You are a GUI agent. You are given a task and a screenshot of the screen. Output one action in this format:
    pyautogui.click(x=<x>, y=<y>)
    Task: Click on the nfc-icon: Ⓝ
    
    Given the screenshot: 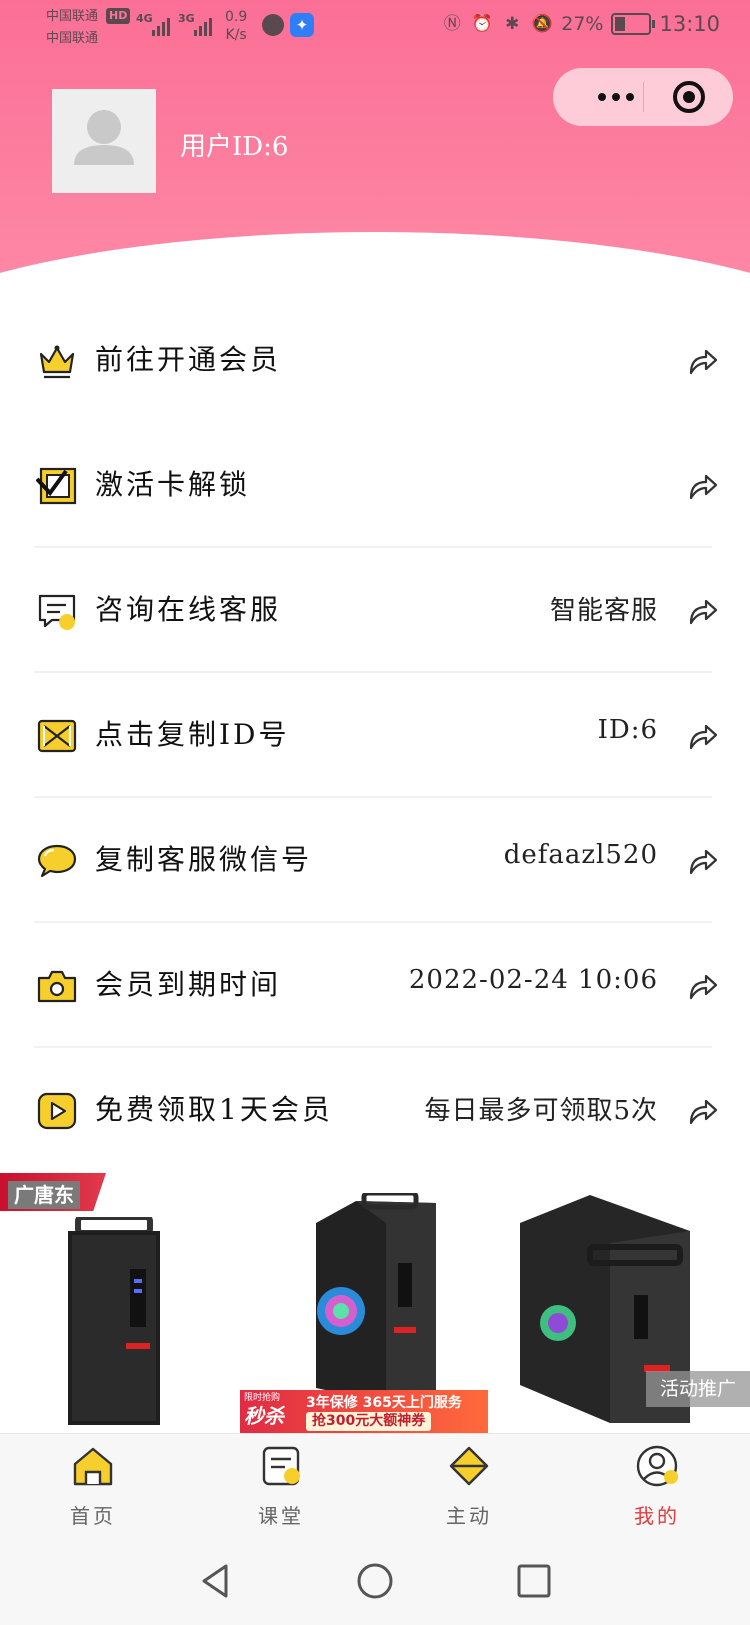 What is the action you would take?
    pyautogui.click(x=452, y=24)
    